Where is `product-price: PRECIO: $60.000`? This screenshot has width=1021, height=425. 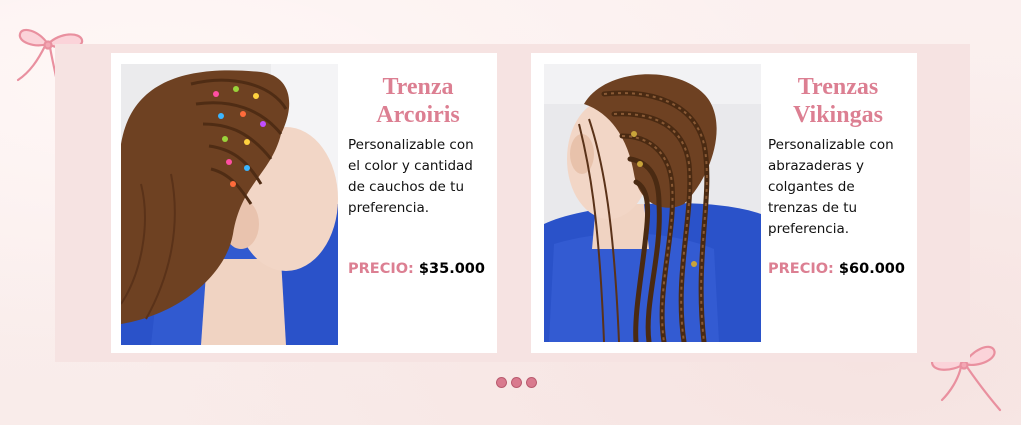
product-price: PRECIO: $60.000 is located at coordinates (836, 269).